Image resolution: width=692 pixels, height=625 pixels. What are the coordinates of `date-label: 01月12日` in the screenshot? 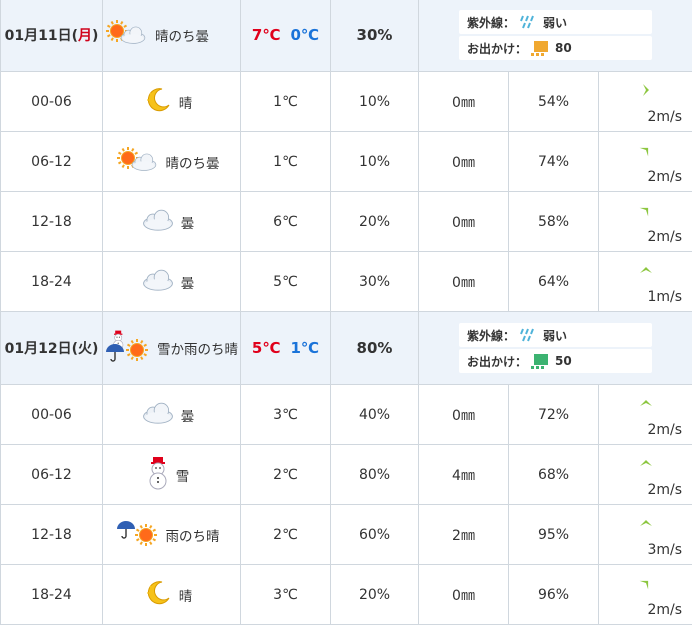 It's located at (38, 349).